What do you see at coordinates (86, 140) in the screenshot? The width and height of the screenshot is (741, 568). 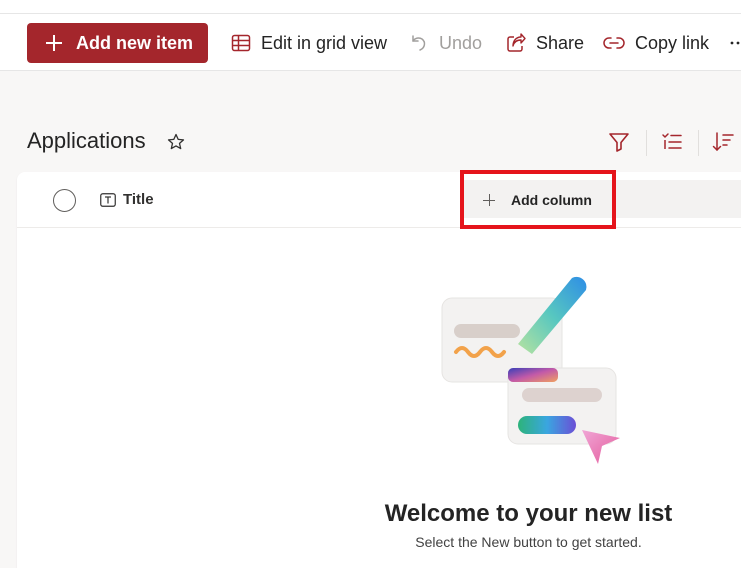 I see `list-title: Applications` at bounding box center [86, 140].